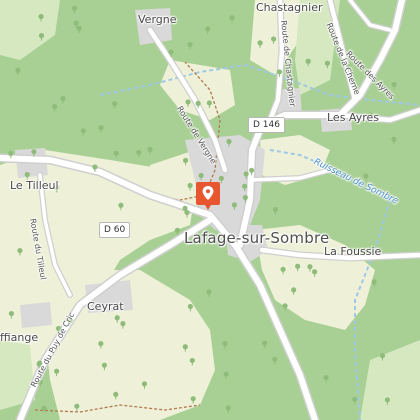  What do you see at coordinates (19, 337) in the screenshot?
I see `village-label-affiange: ffiange` at bounding box center [19, 337].